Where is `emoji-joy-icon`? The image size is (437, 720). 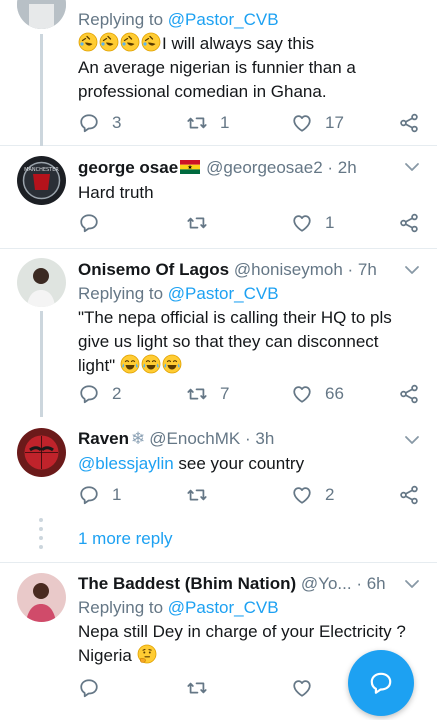 emoji-joy-icon is located at coordinates (151, 365).